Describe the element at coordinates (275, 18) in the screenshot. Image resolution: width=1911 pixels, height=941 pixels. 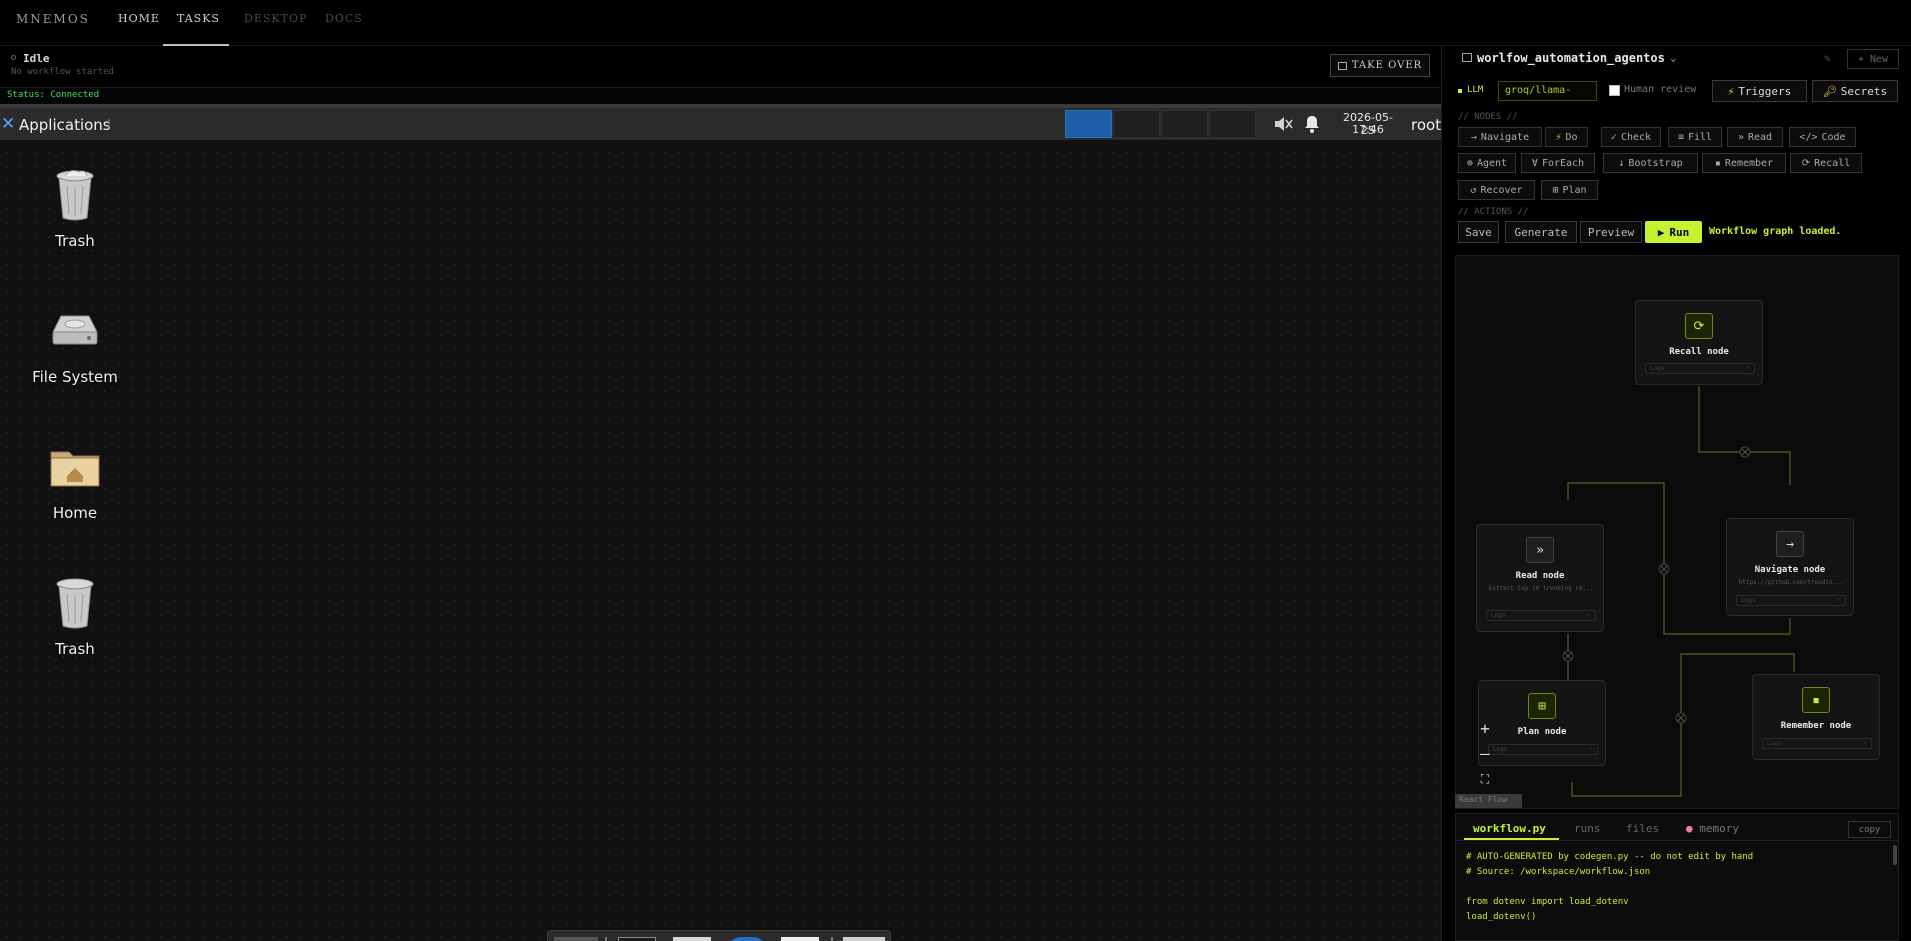
I see `tab-desktop: DESKTOP` at that location.